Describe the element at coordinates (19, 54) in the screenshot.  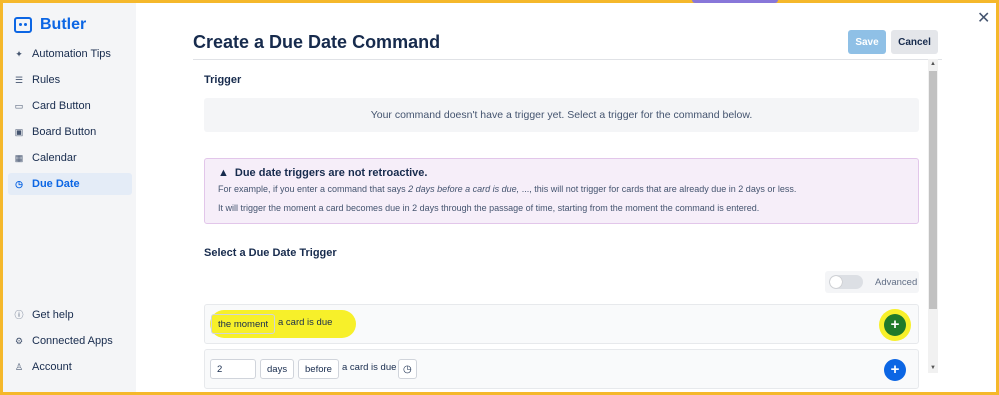
I see `sparkle-icon: ✦` at that location.